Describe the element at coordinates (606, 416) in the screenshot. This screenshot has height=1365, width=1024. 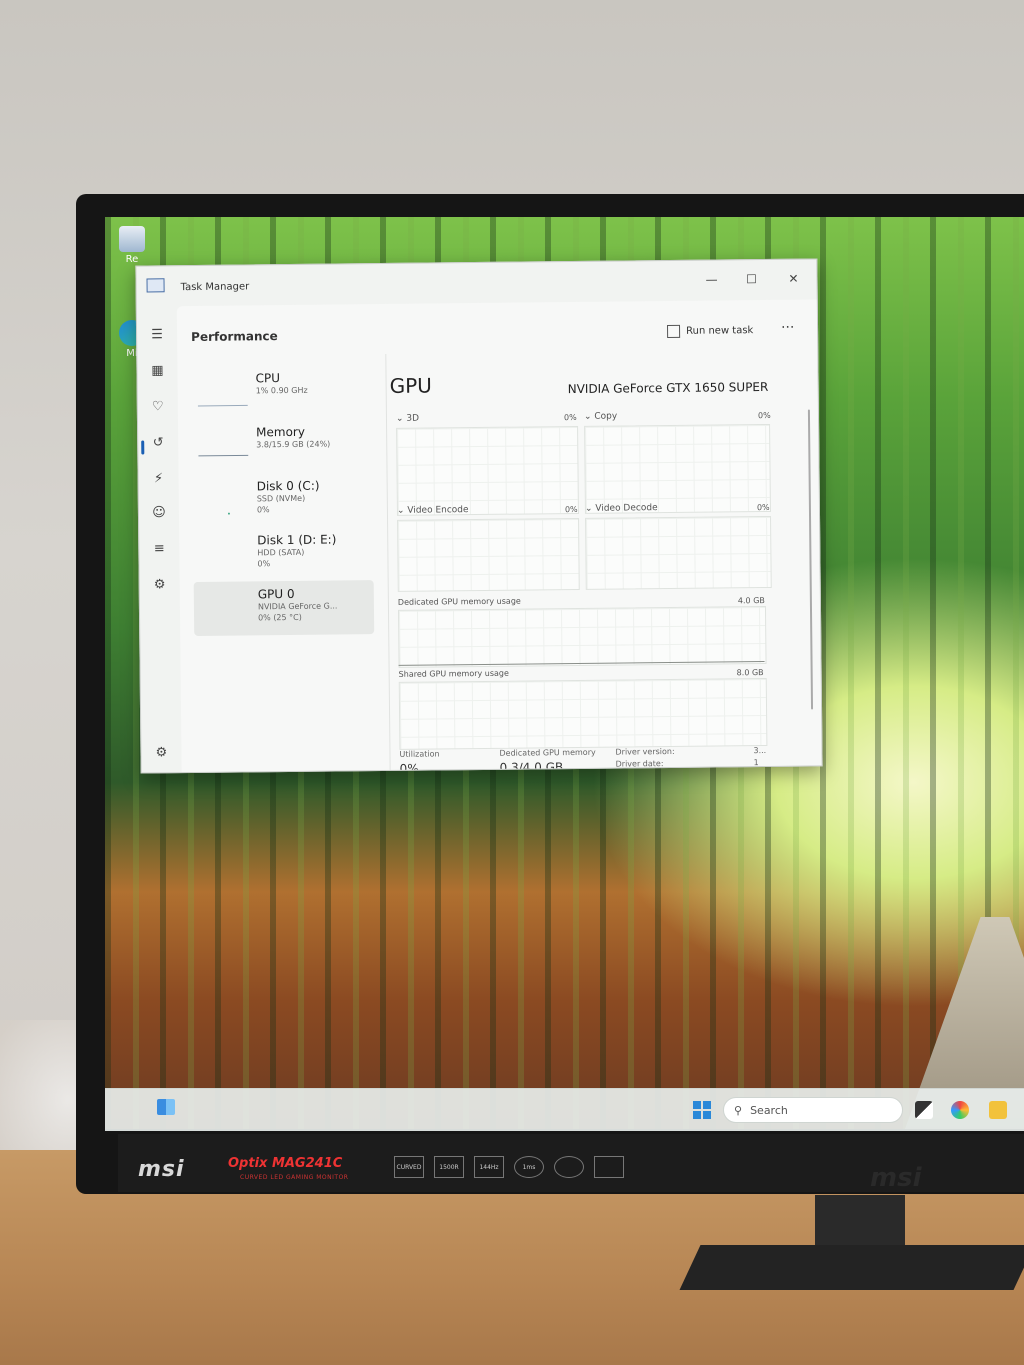
I see `engine-label: Copy` at that location.